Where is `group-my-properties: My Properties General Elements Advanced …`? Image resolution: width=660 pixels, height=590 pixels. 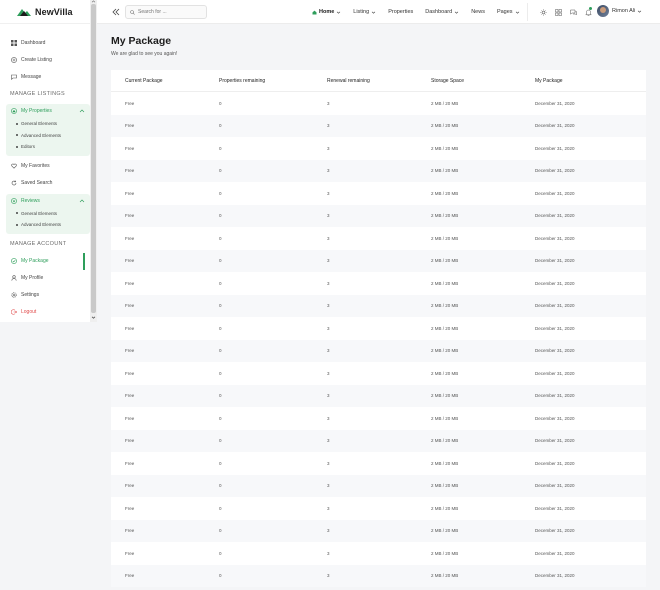
group-my-properties: My Properties General Elements Advanced … is located at coordinates (48, 130).